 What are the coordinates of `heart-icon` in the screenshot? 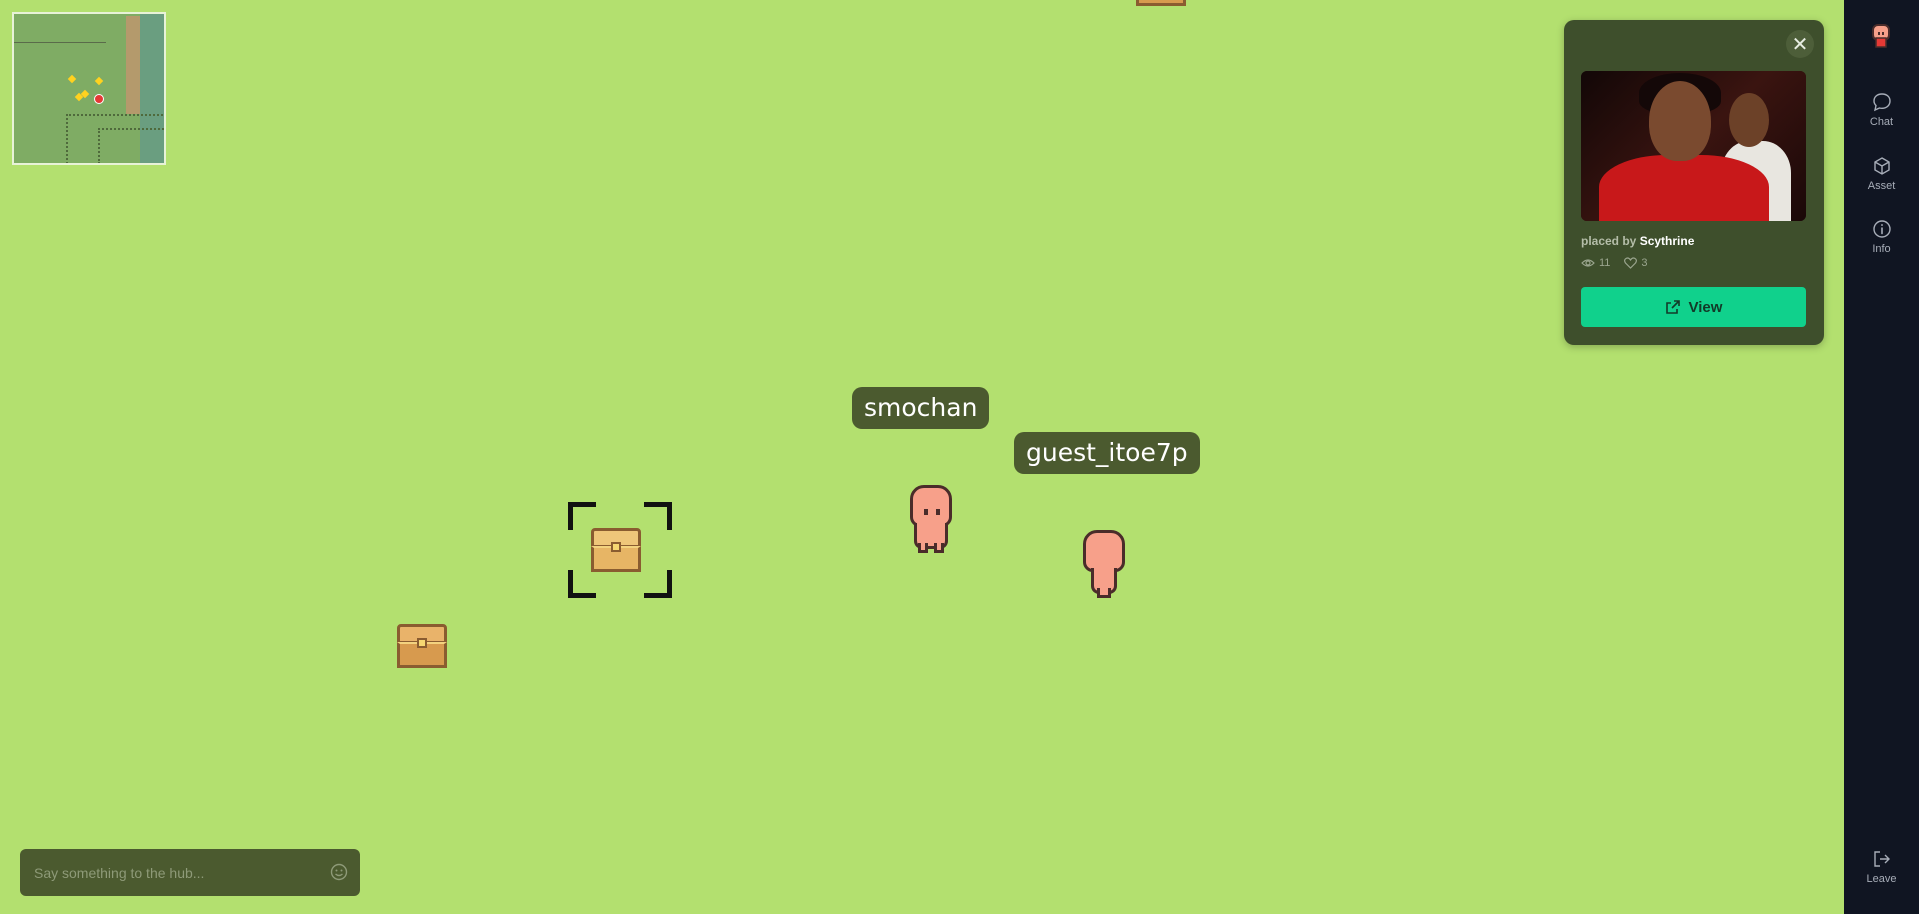 It's located at (1631, 263).